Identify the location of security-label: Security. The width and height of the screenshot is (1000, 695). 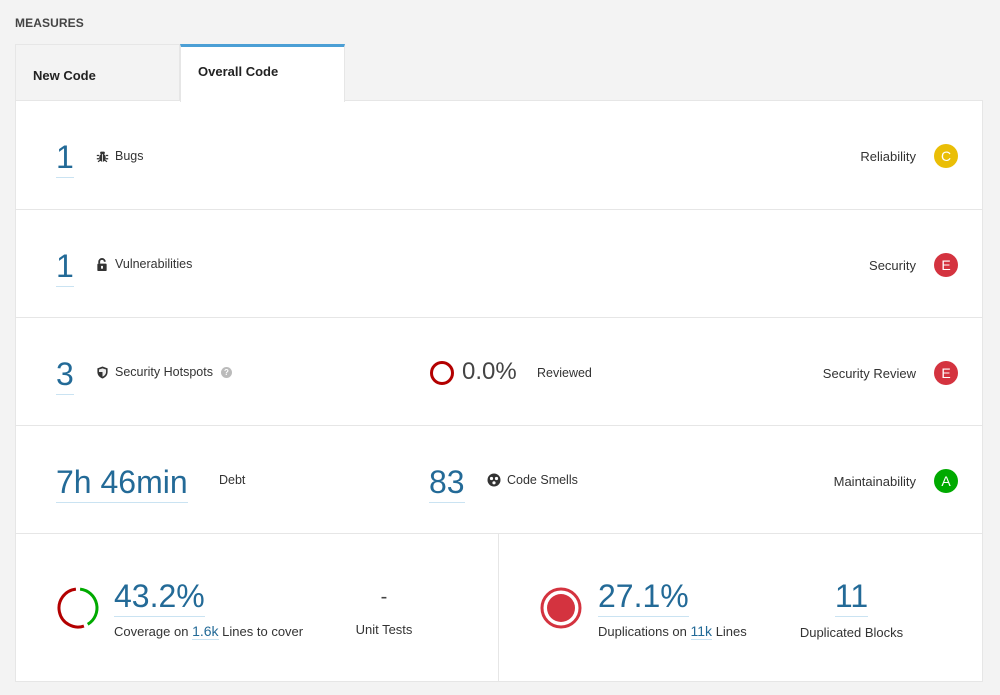
(892, 265).